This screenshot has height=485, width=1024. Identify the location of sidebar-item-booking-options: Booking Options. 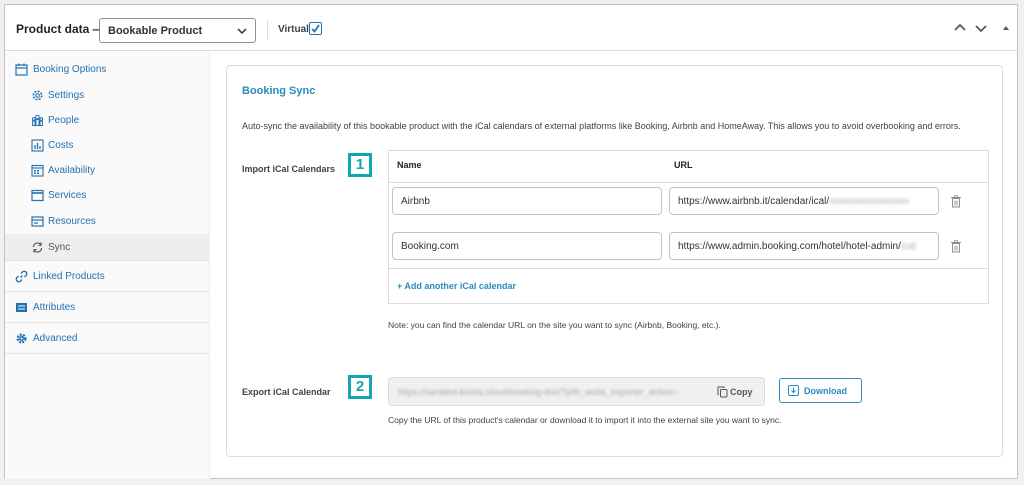
(107, 70).